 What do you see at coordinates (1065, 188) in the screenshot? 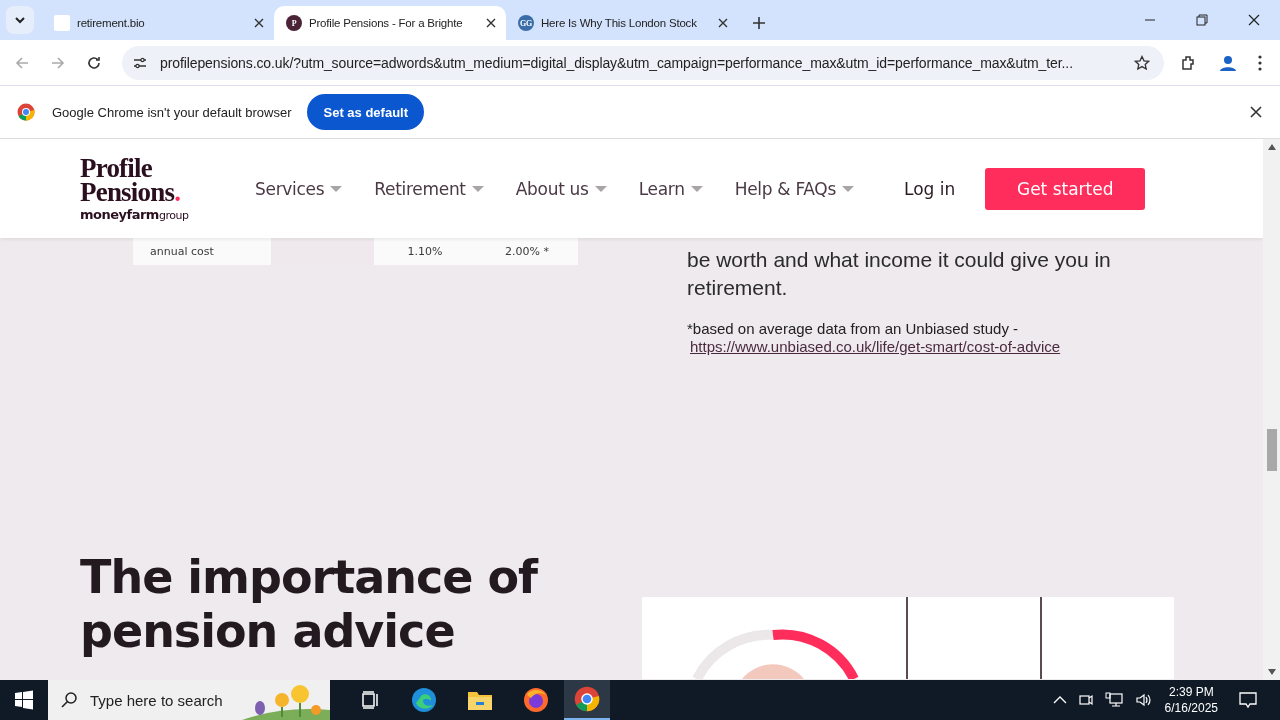
I see `get-started-button: Get started` at bounding box center [1065, 188].